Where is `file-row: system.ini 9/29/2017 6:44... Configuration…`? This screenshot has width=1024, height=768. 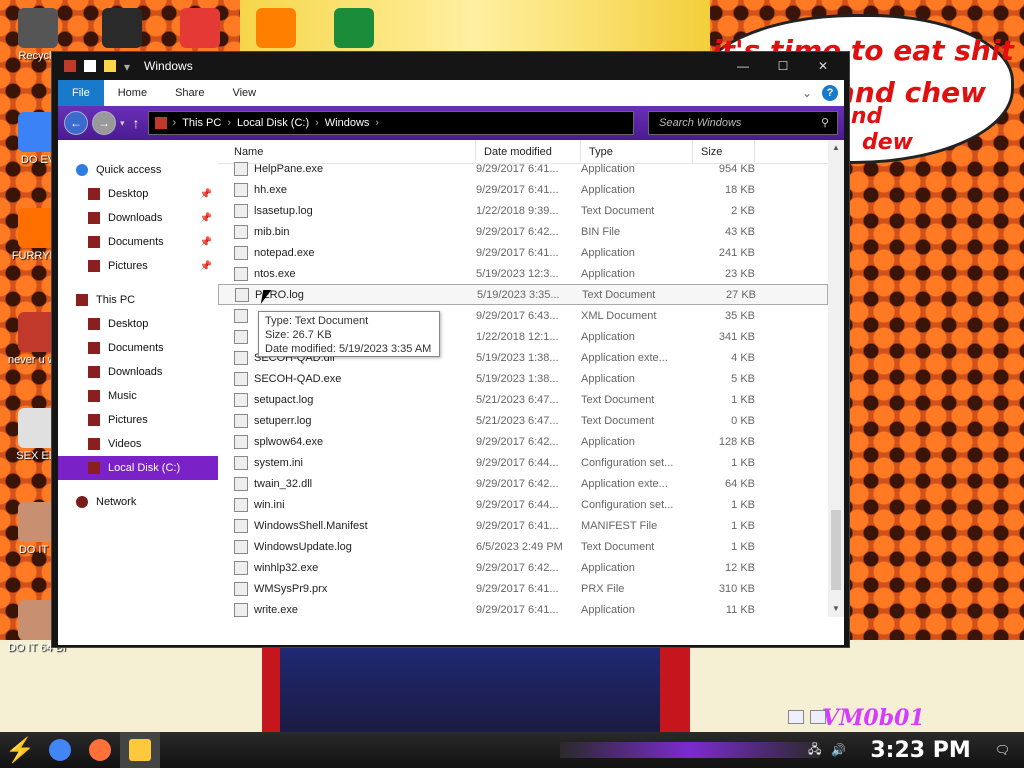
file-row: system.ini 9/29/2017 6:44... Configuration… is located at coordinates (523, 462).